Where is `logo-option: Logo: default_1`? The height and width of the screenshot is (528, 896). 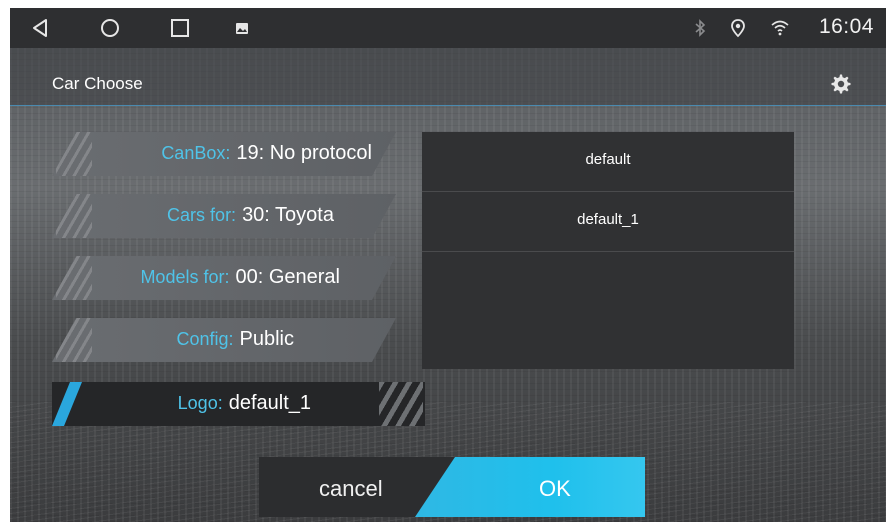 logo-option: Logo: default_1 is located at coordinates (238, 404).